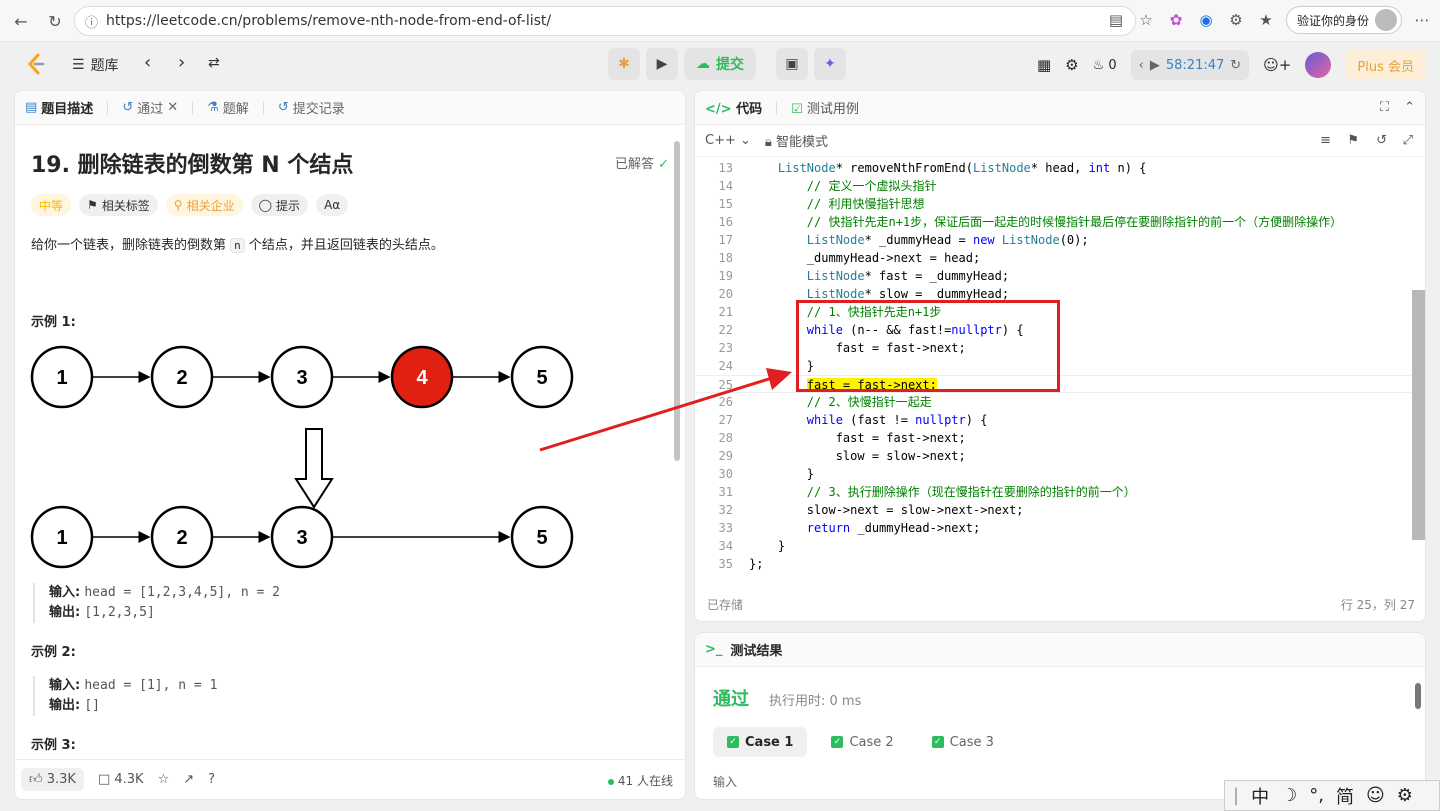 The image size is (1440, 811). I want to click on close-tab-icon: ✕, so click(172, 107).